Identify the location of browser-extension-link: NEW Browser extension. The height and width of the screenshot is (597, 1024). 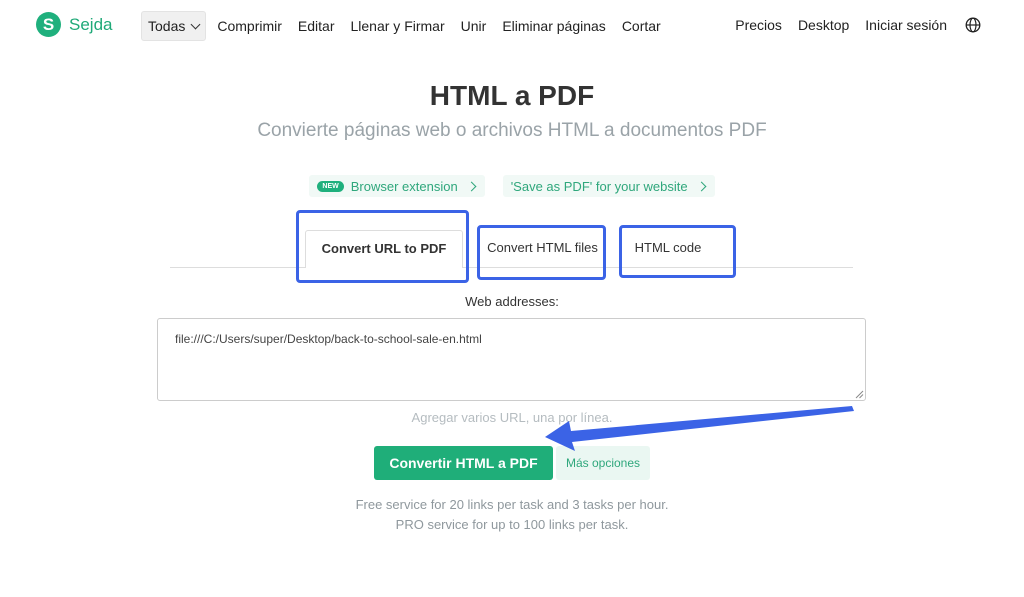
(397, 186).